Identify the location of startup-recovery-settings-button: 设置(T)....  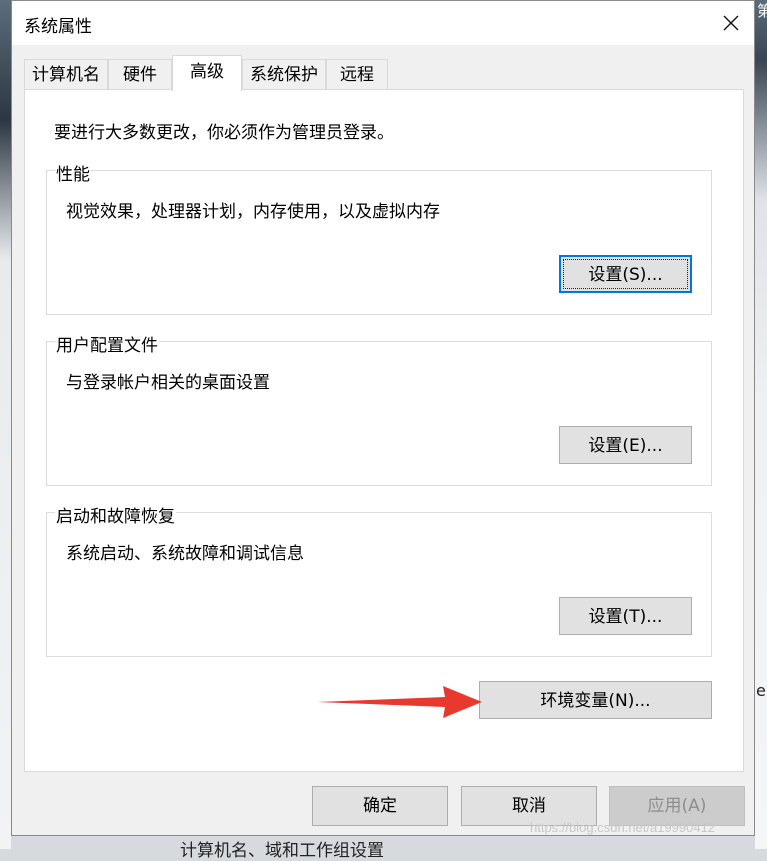
(625, 616).